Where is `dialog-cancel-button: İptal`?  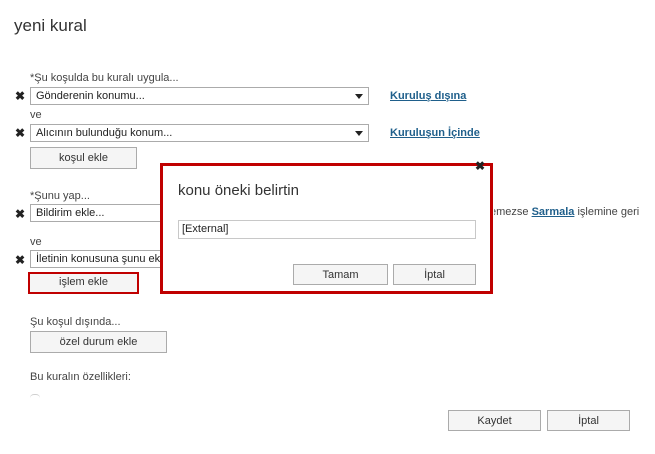 dialog-cancel-button: İptal is located at coordinates (434, 274).